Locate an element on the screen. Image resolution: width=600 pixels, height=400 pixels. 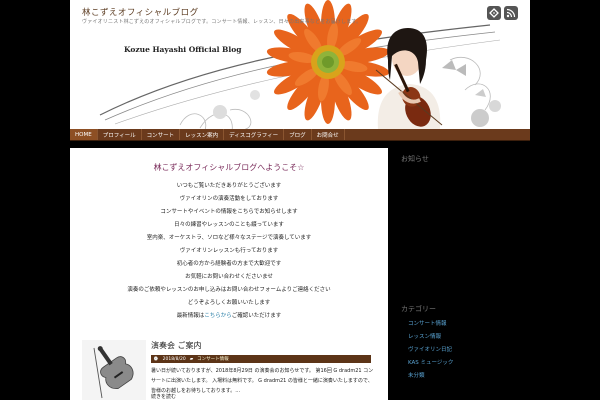
welcome-line: 室内楽、オーケストラ、ソロなど様々なステージで演奏しています is located at coordinates (229, 238).